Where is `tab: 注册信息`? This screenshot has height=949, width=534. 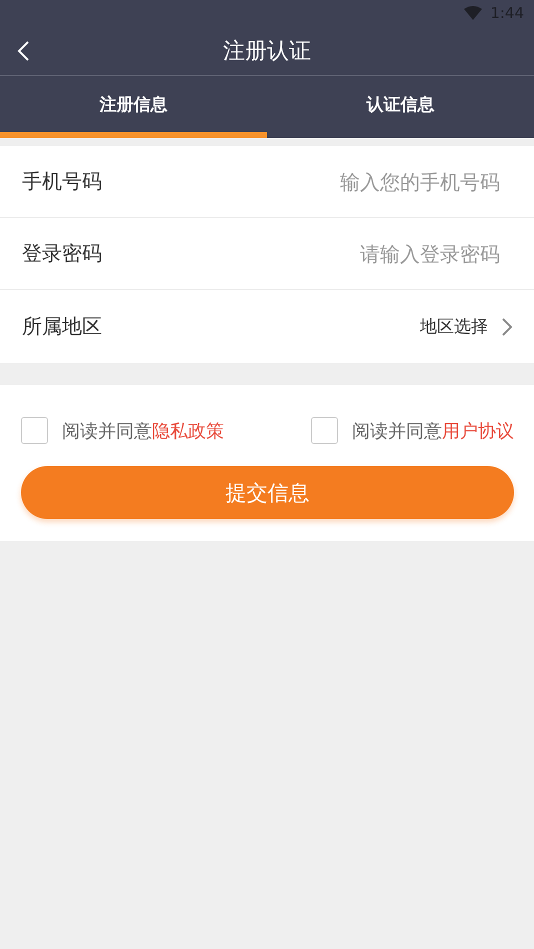
tab: 注册信息 is located at coordinates (133, 107).